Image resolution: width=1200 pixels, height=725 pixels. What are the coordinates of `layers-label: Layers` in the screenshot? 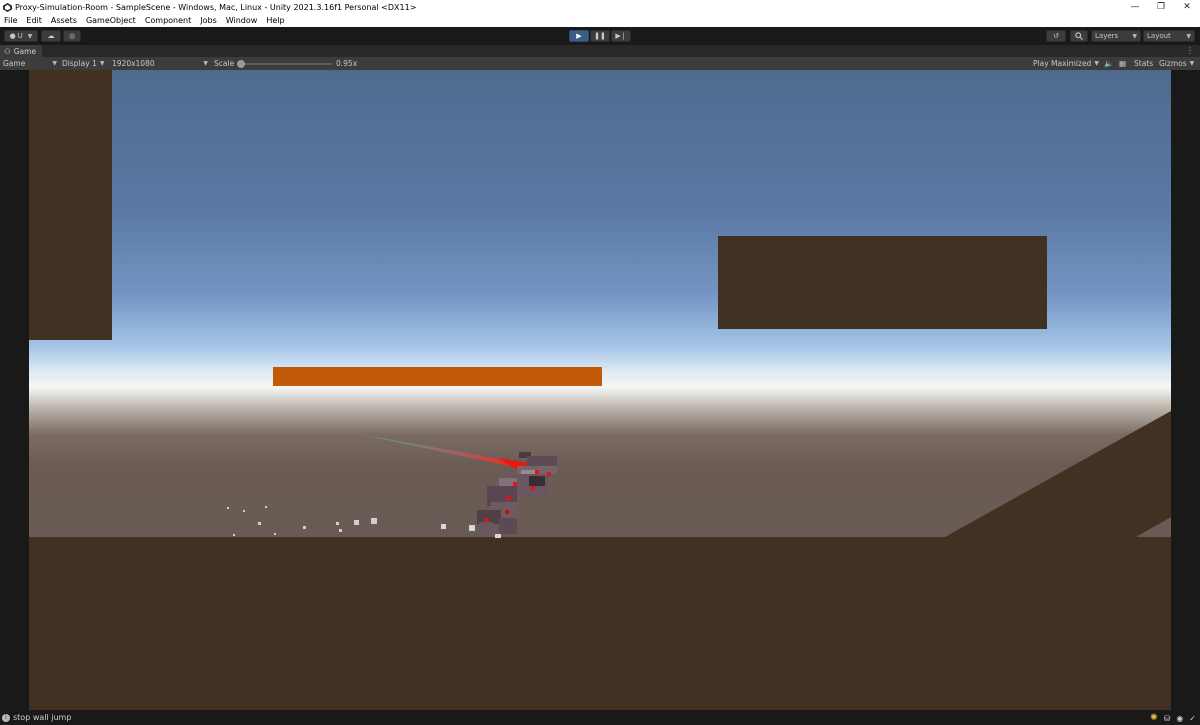 It's located at (1107, 36).